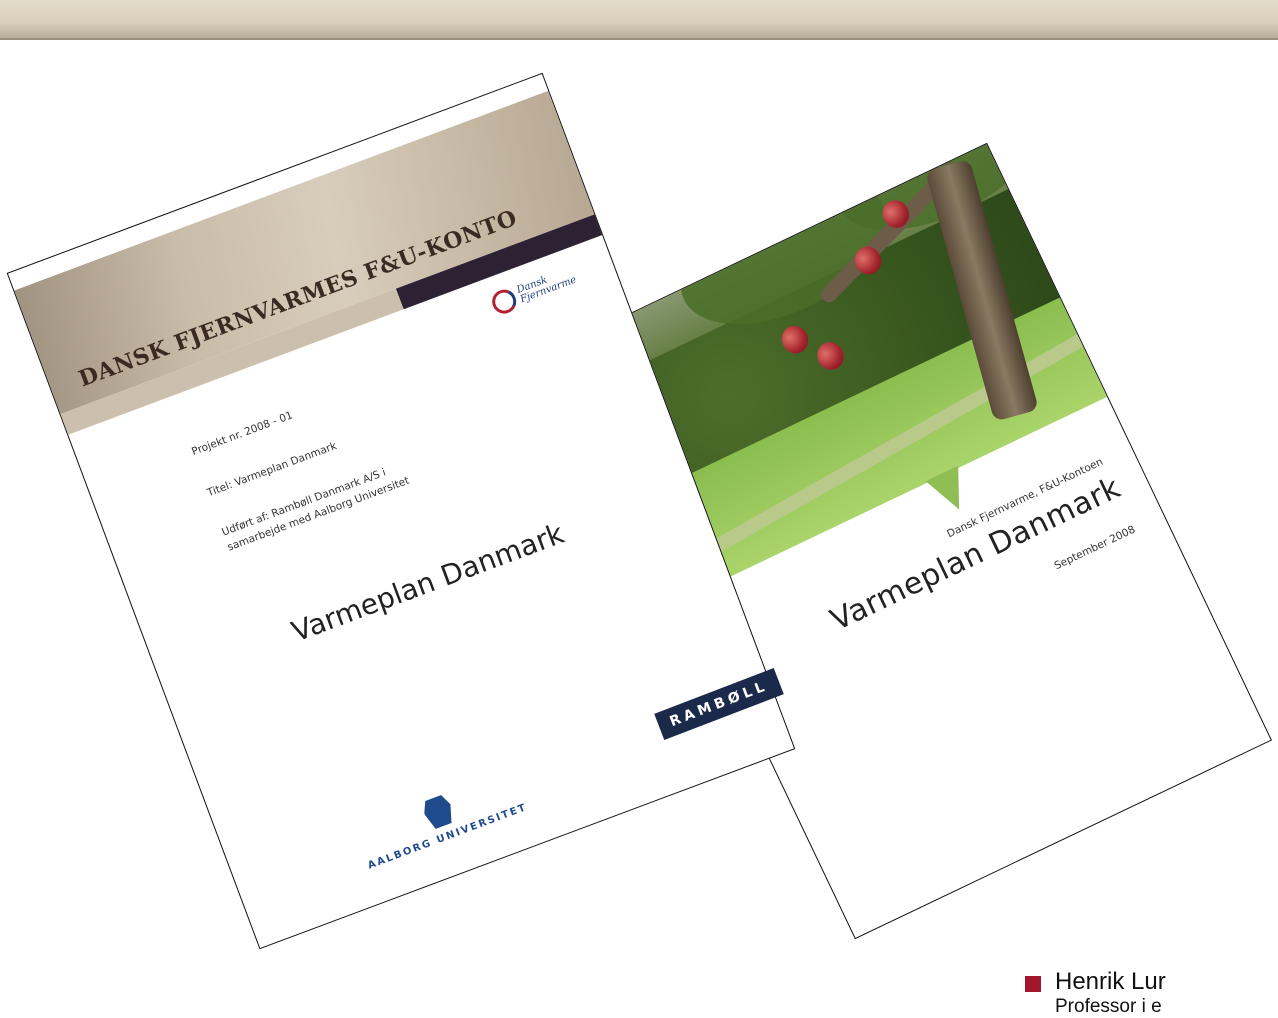  What do you see at coordinates (1033, 984) in the screenshot?
I see `bullet-square-icon` at bounding box center [1033, 984].